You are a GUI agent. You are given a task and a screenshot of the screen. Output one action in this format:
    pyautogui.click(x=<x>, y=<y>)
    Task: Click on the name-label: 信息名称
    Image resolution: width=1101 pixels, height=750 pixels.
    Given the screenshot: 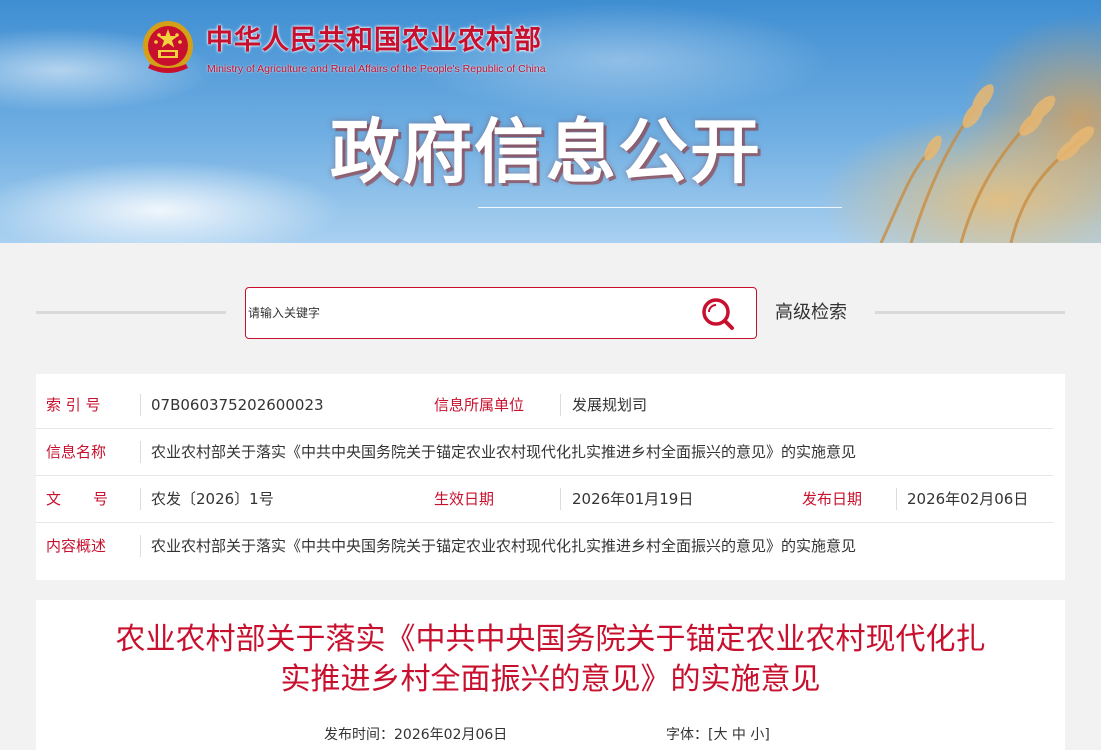 What is the action you would take?
    pyautogui.click(x=76, y=452)
    